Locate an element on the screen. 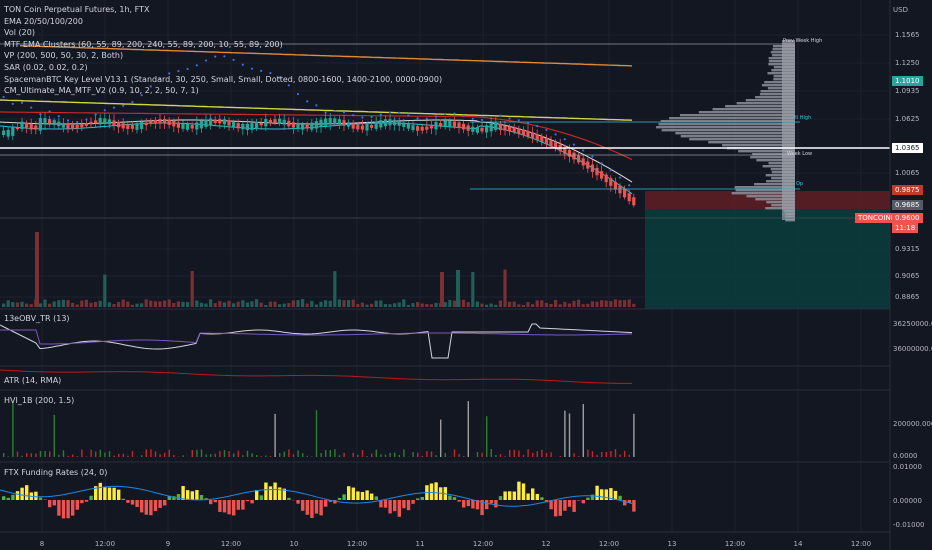 This screenshot has height=550, width=932. price-tick: 1.1250 is located at coordinates (907, 63).